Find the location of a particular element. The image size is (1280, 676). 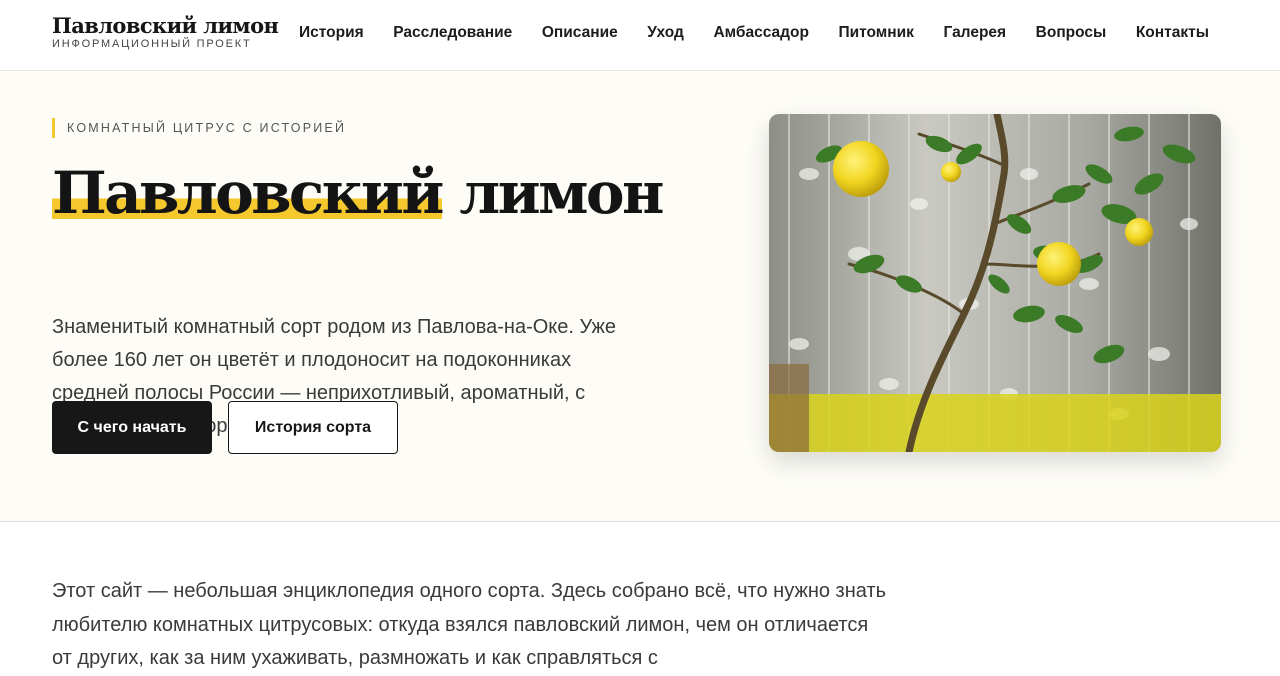

variety-history-button: История сорта is located at coordinates (313, 427).